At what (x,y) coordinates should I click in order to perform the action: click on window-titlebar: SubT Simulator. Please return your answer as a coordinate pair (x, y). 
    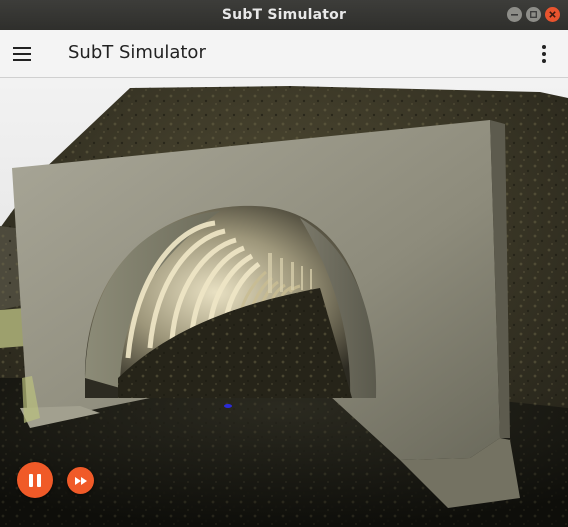
    Looking at the image, I should click on (284, 15).